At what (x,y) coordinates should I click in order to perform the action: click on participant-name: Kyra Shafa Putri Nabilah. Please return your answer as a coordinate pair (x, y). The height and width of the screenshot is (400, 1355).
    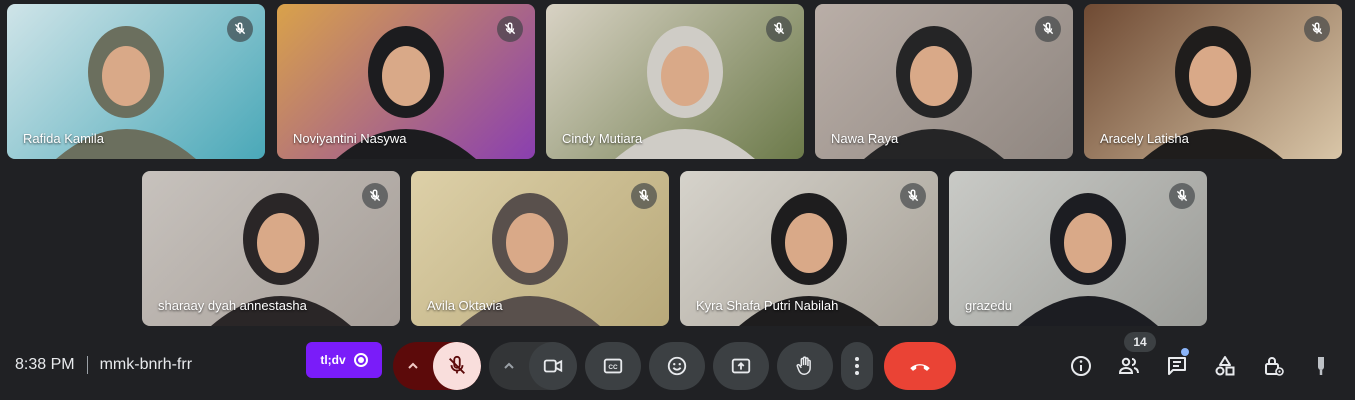
    Looking at the image, I should click on (767, 305).